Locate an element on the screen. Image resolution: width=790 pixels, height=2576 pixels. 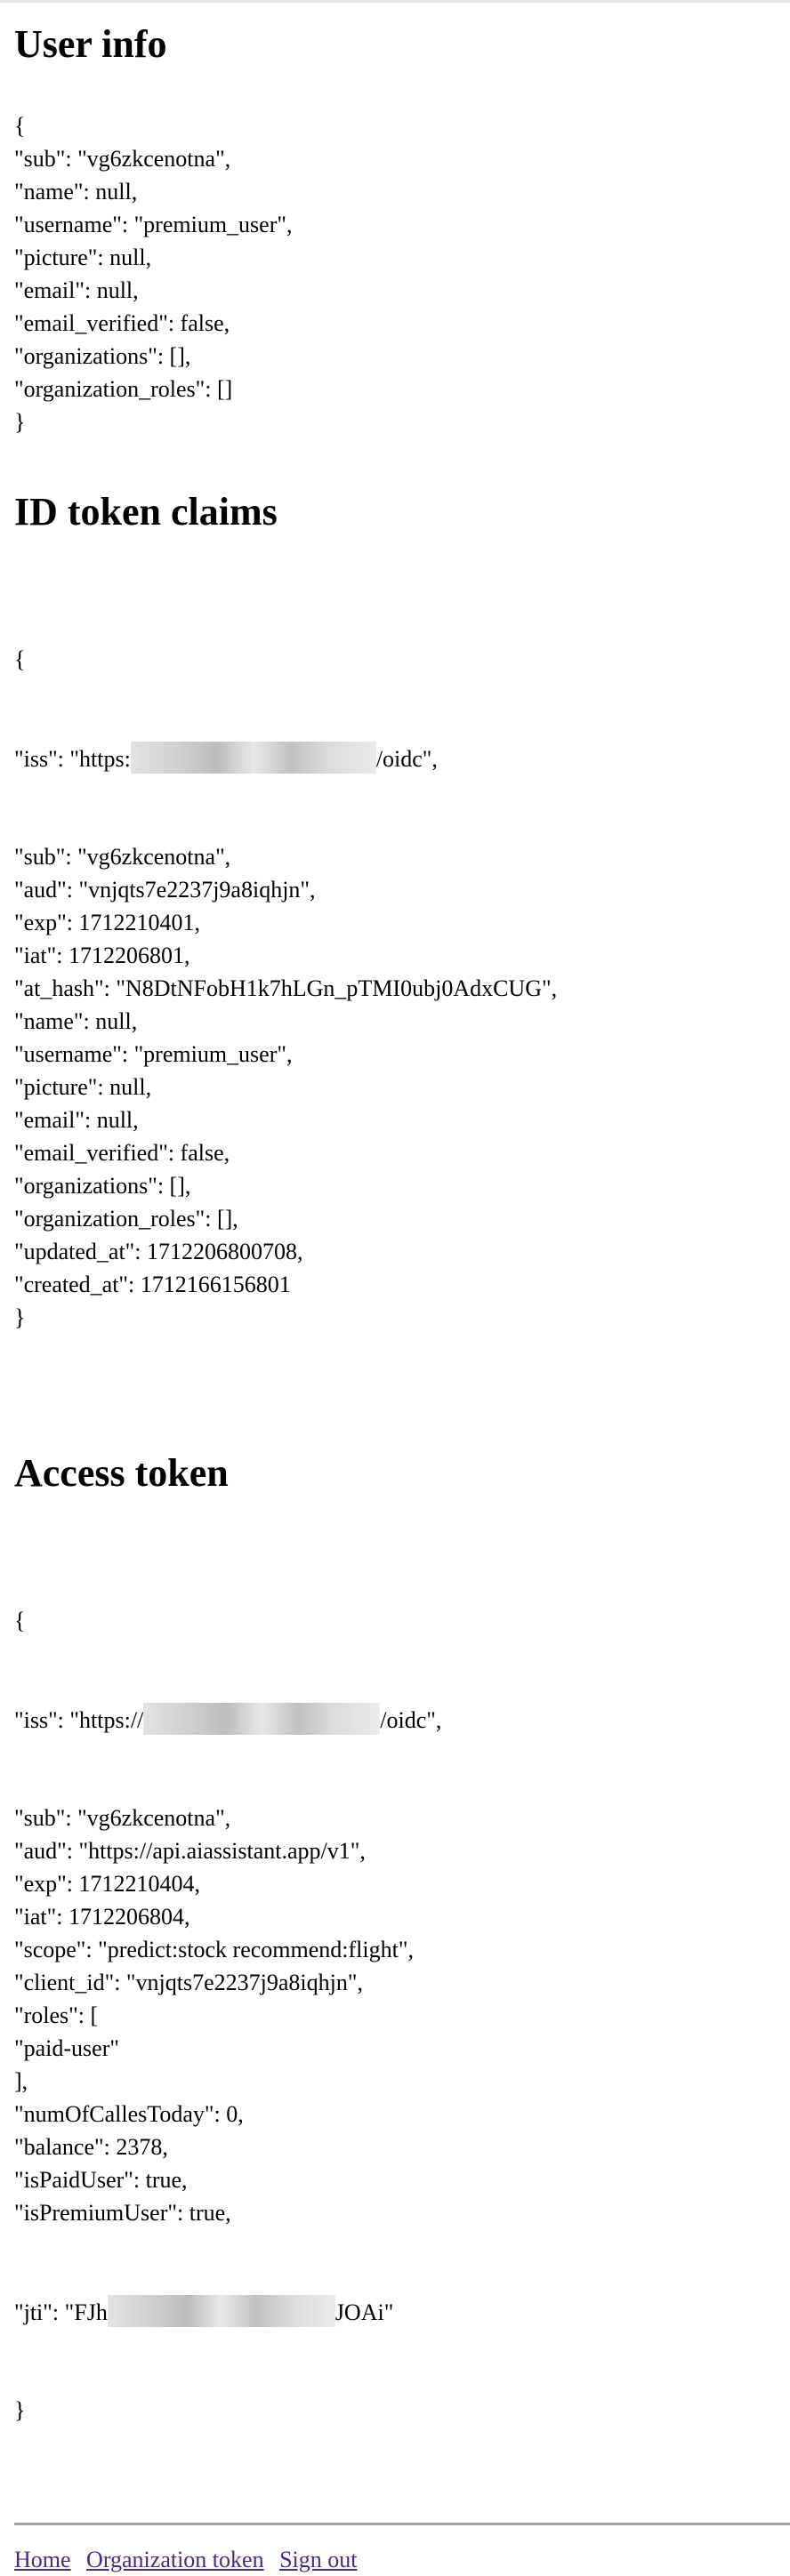
json-line: "roles": [ is located at coordinates (56, 2015).